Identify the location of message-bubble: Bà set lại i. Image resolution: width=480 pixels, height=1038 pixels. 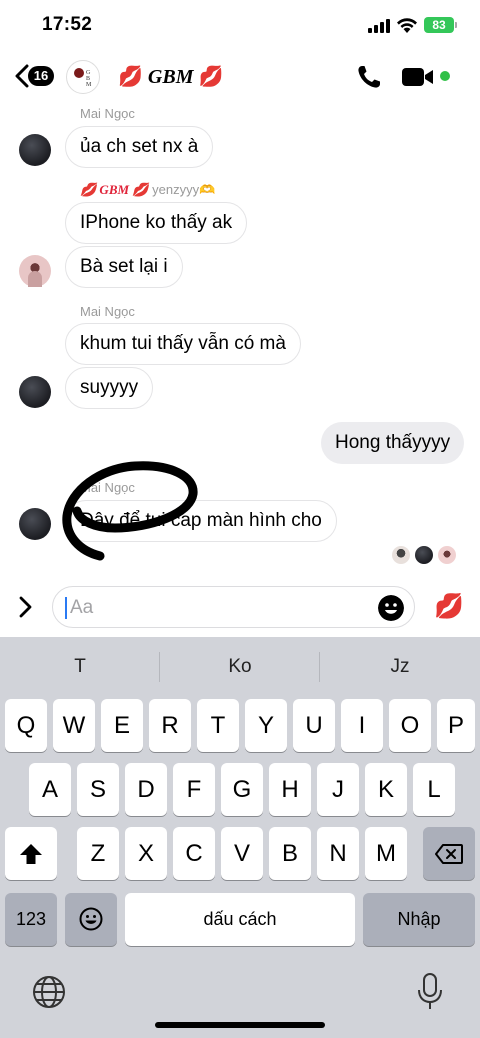
(124, 267).